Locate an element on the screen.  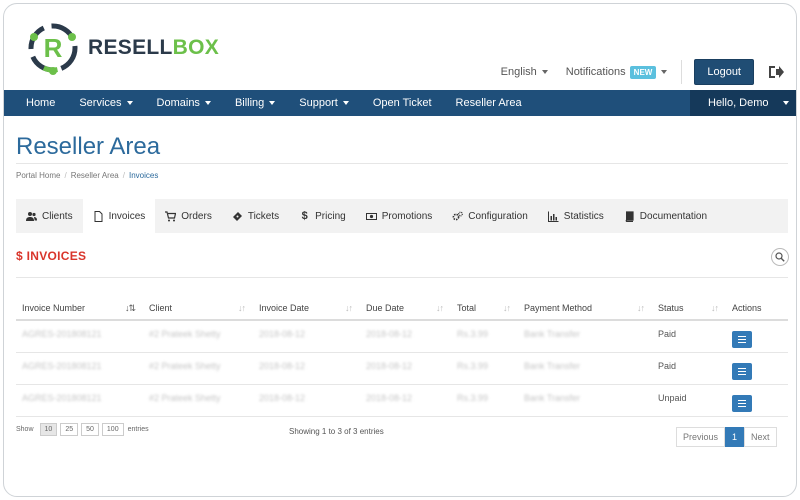
tab-orders: Orders is located at coordinates (188, 216).